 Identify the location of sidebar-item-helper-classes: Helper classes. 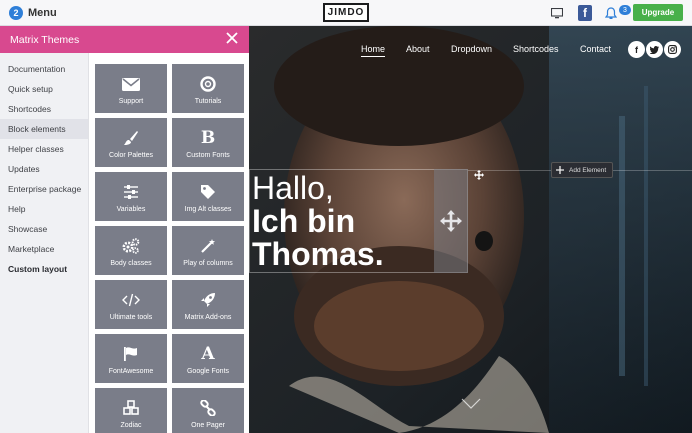
(44, 149).